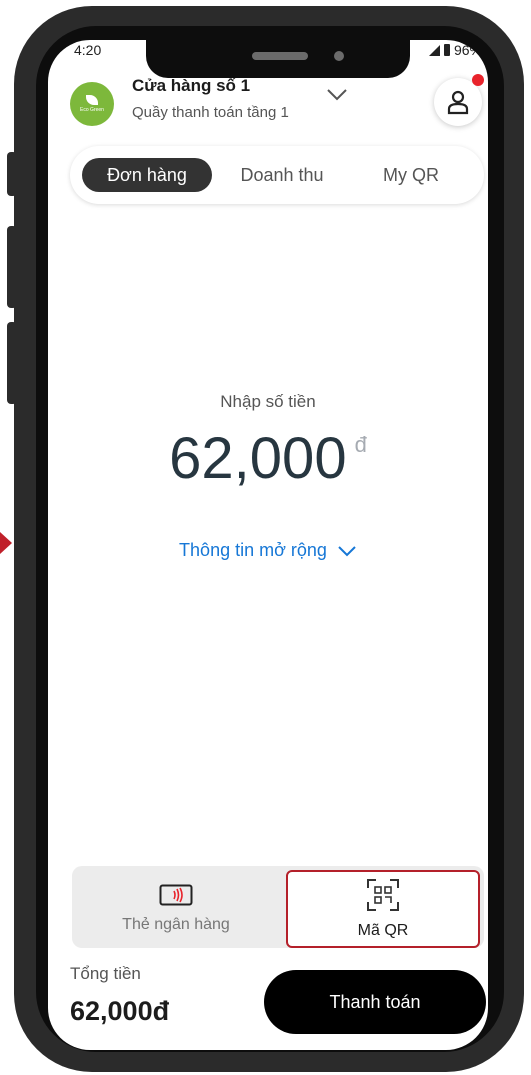 This screenshot has width=531, height=1075. What do you see at coordinates (6, 543) in the screenshot?
I see `pointer-arrow` at bounding box center [6, 543].